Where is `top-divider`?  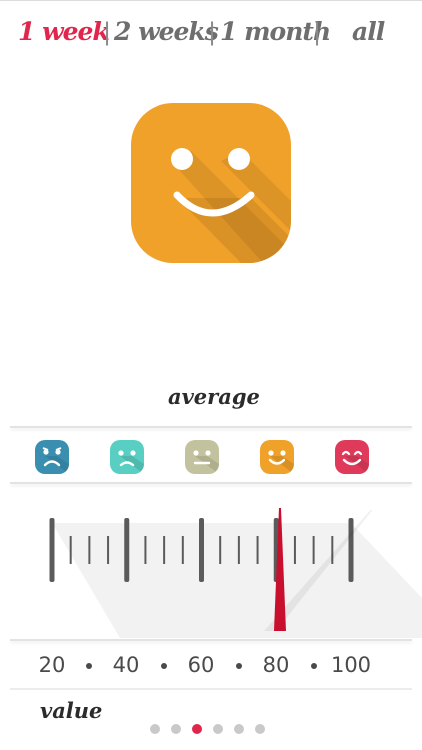
top-divider is located at coordinates (211, 0).